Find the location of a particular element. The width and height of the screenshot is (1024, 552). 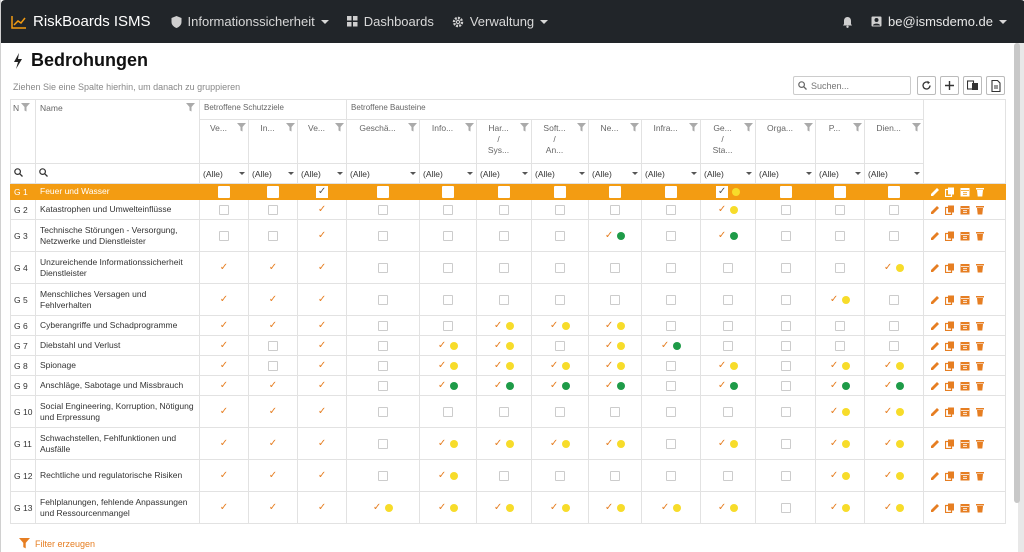

filter-cell-name is located at coordinates (117, 173).